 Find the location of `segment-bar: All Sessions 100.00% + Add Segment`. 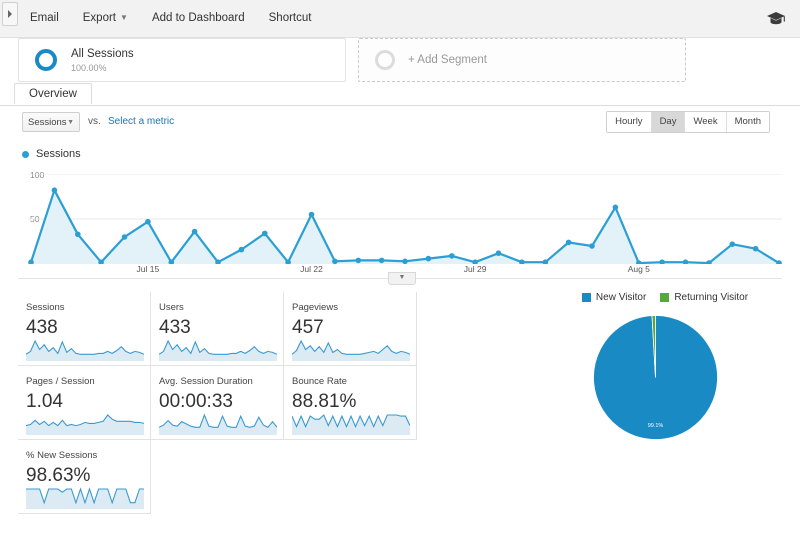

segment-bar: All Sessions 100.00% + Add Segment is located at coordinates (400, 60).